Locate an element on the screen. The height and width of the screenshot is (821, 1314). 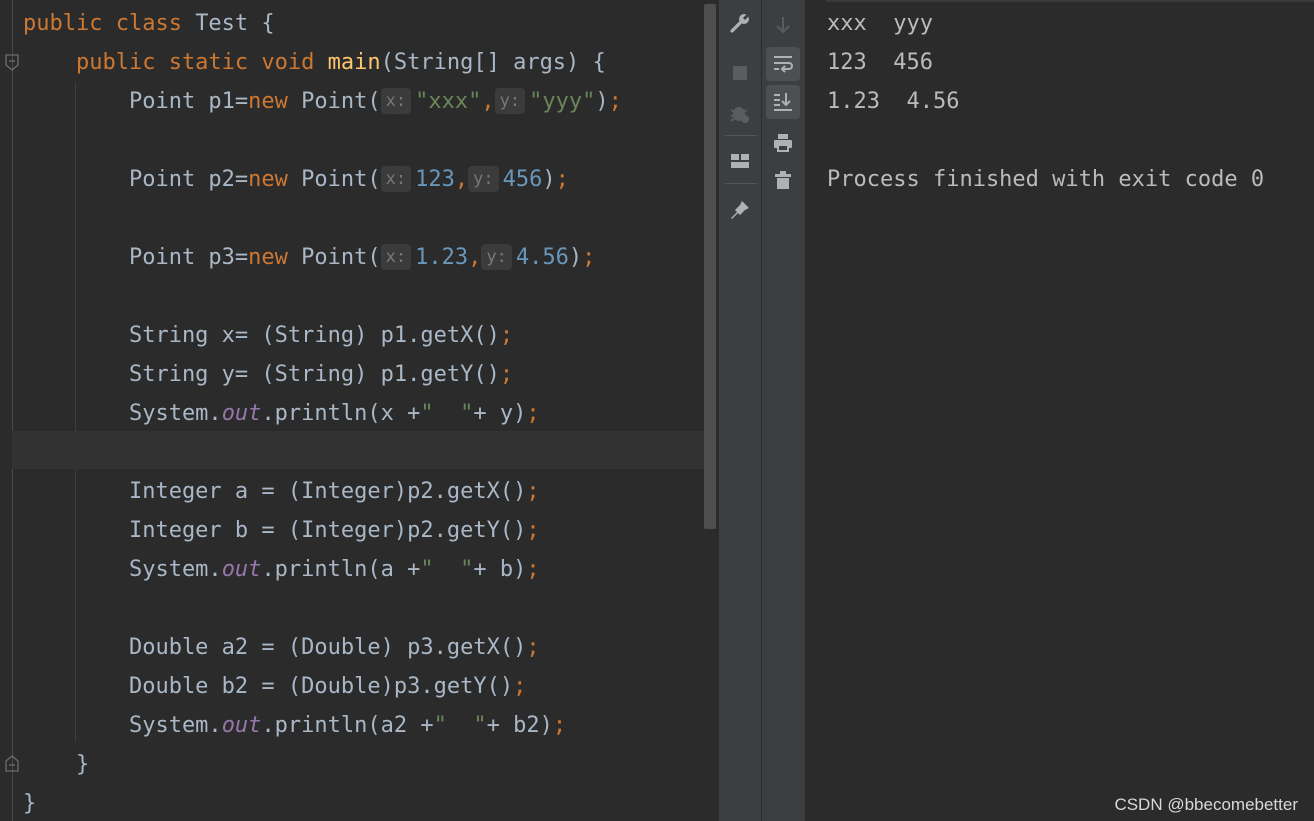
run-toolbar-left is located at coordinates (740, 410).